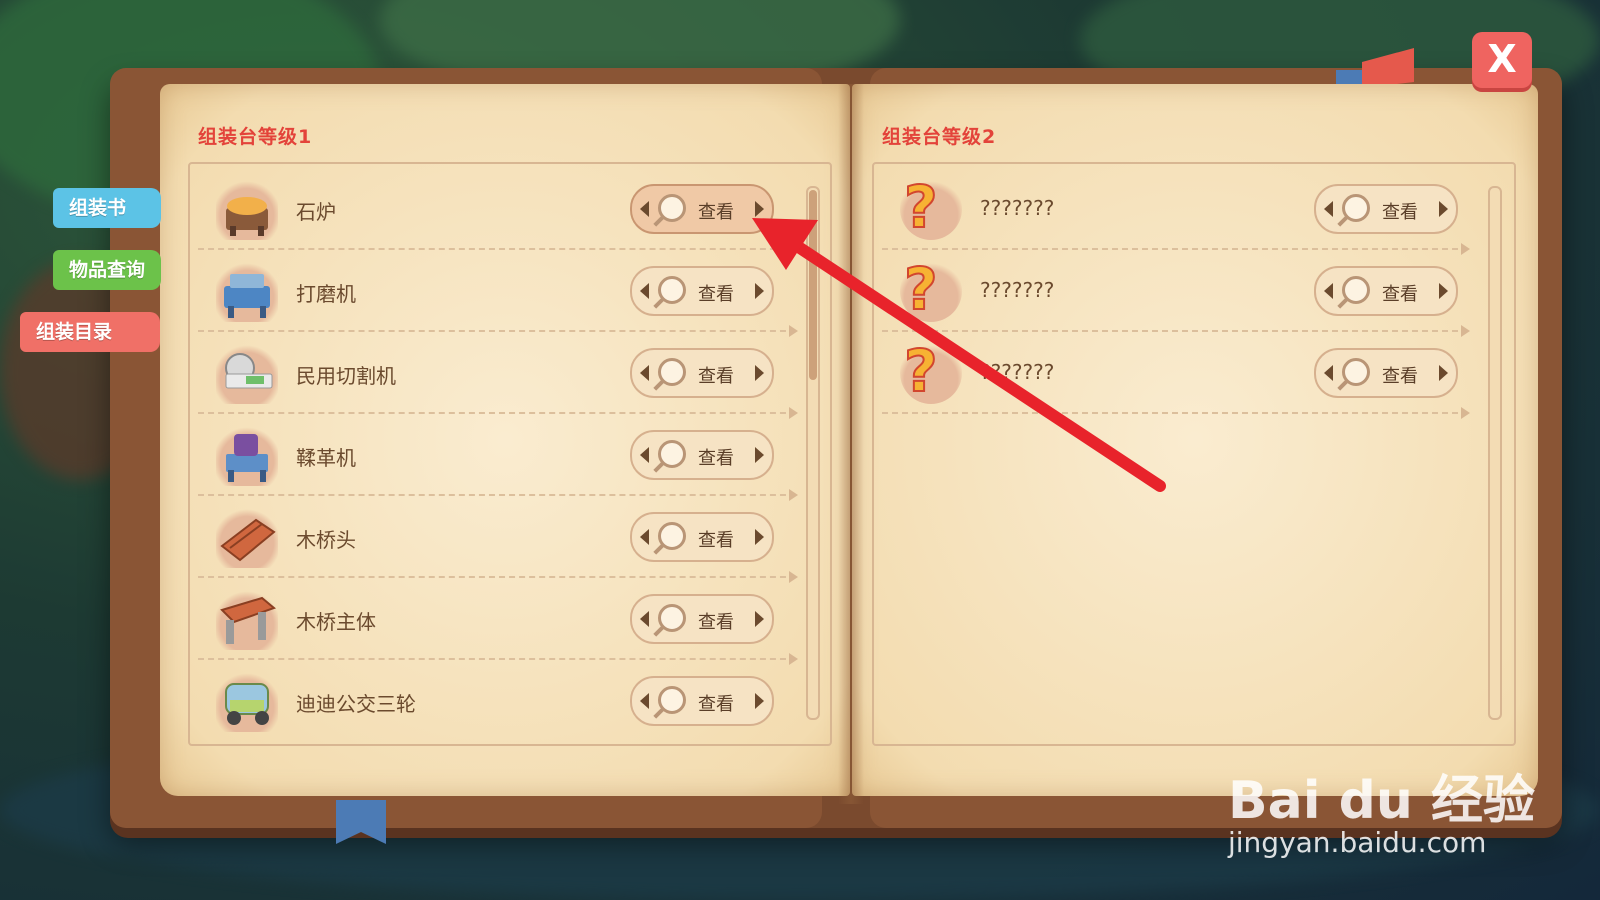 The image size is (1600, 900). Describe the element at coordinates (1381, 801) in the screenshot. I see `watermark-logo: Bai du 经验` at that location.